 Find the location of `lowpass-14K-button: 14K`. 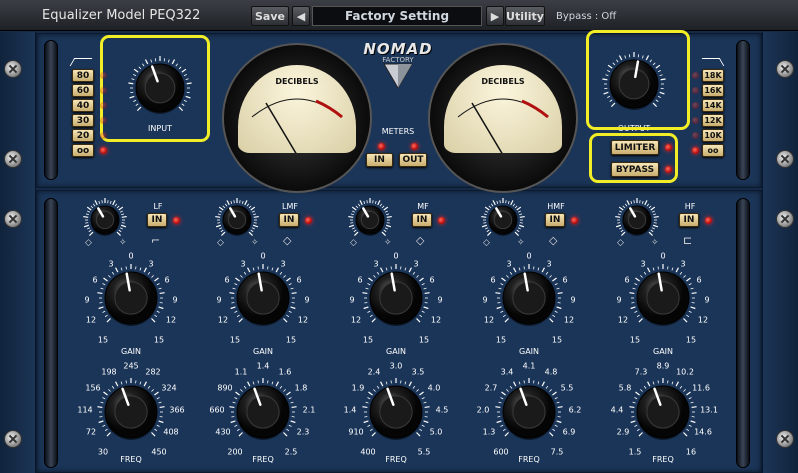

lowpass-14K-button: 14K is located at coordinates (713, 105).